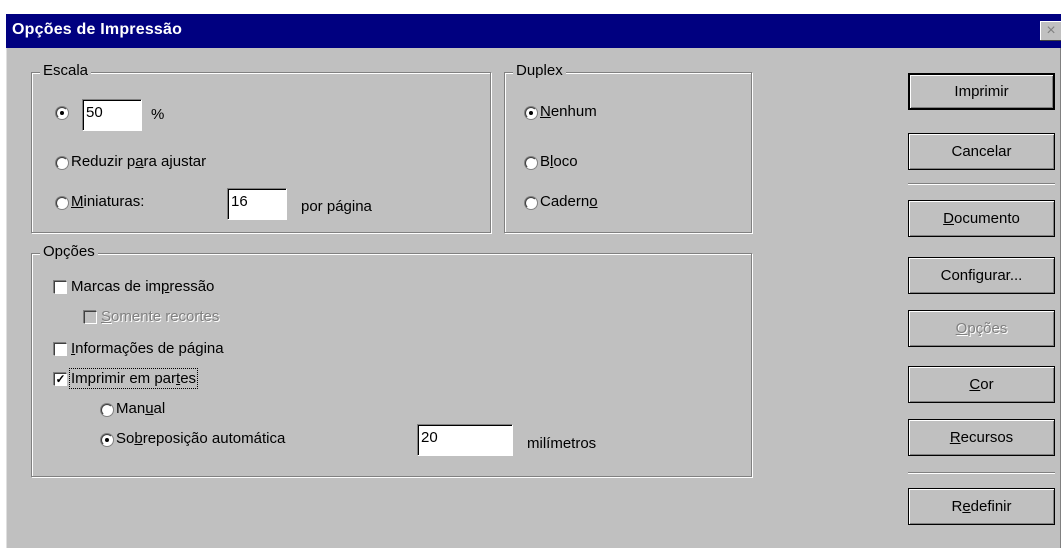 The image size is (1061, 548). Describe the element at coordinates (569, 201) in the screenshot. I see `duplex-book-label: Caderno` at that location.